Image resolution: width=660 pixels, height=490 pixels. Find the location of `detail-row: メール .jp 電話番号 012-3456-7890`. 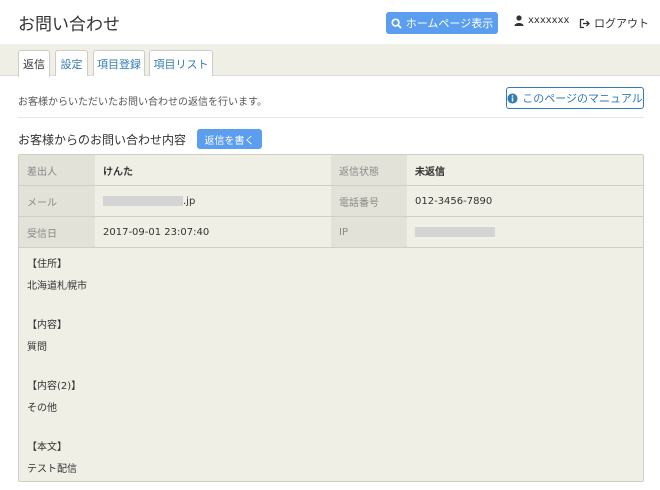

detail-row: メール .jp 電話番号 012-3456-7890 is located at coordinates (331, 201).